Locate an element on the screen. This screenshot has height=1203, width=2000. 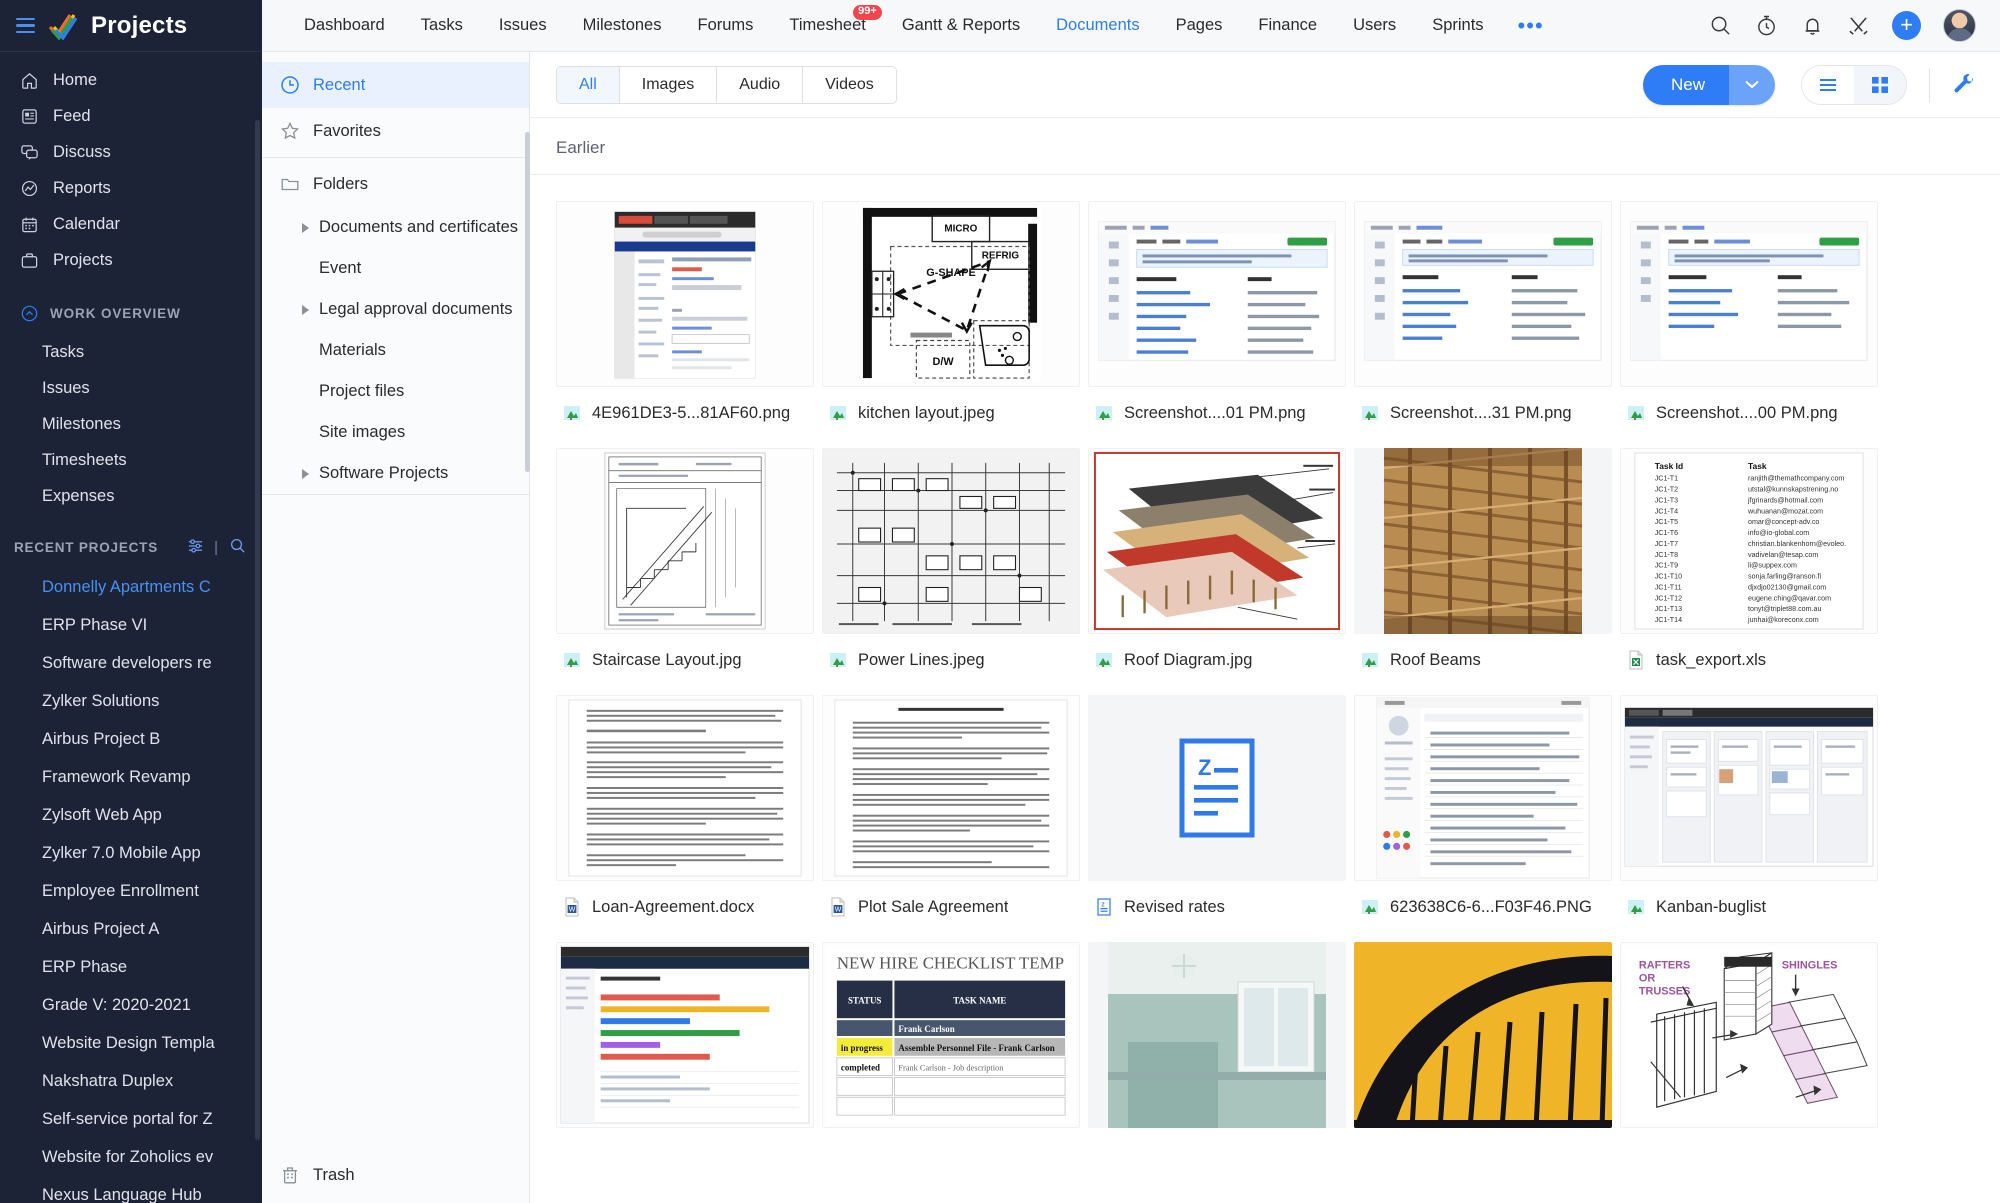
file-card: Screenshot....31 PM.png is located at coordinates (1483, 312).